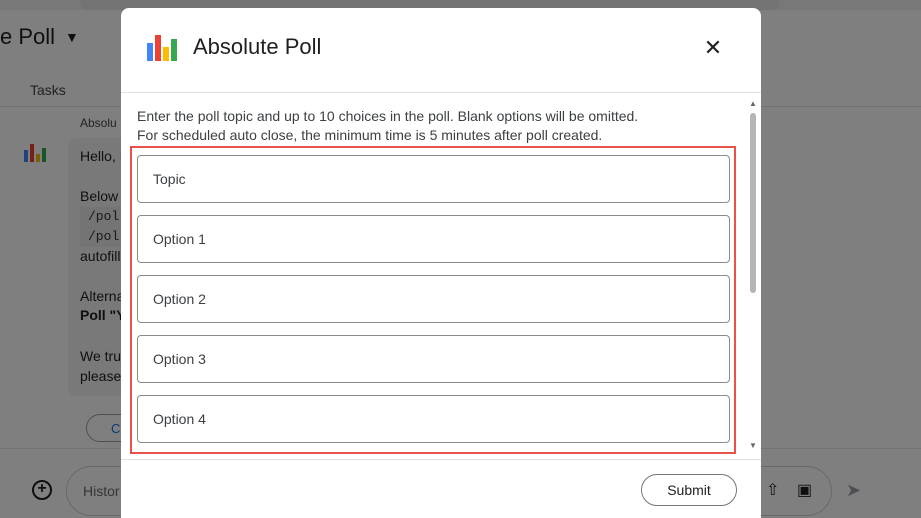  I want to click on option-1-field, so click(433, 239).